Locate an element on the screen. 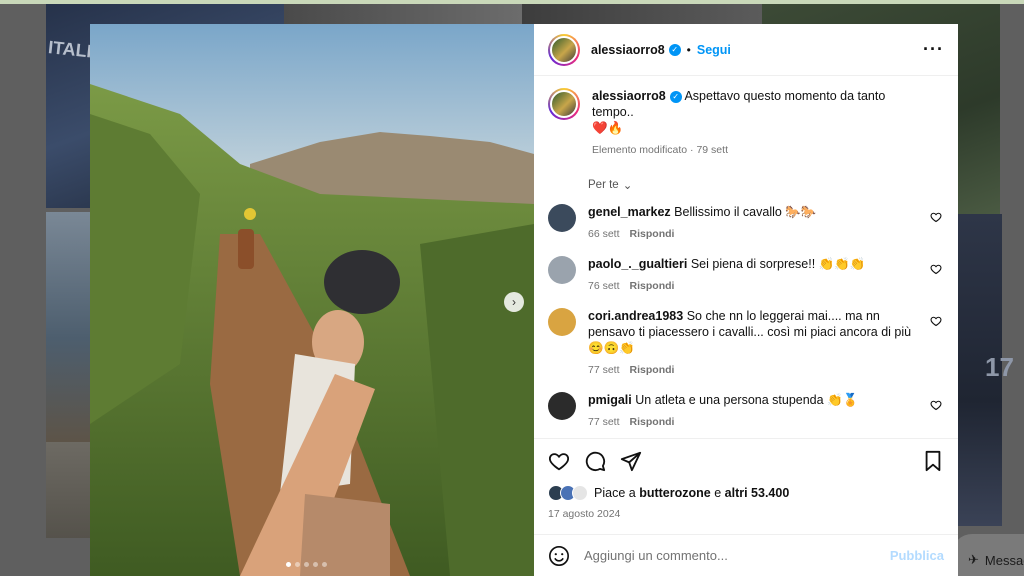 Image resolution: width=1024 pixels, height=576 pixels. next-photo-button: › is located at coordinates (514, 302).